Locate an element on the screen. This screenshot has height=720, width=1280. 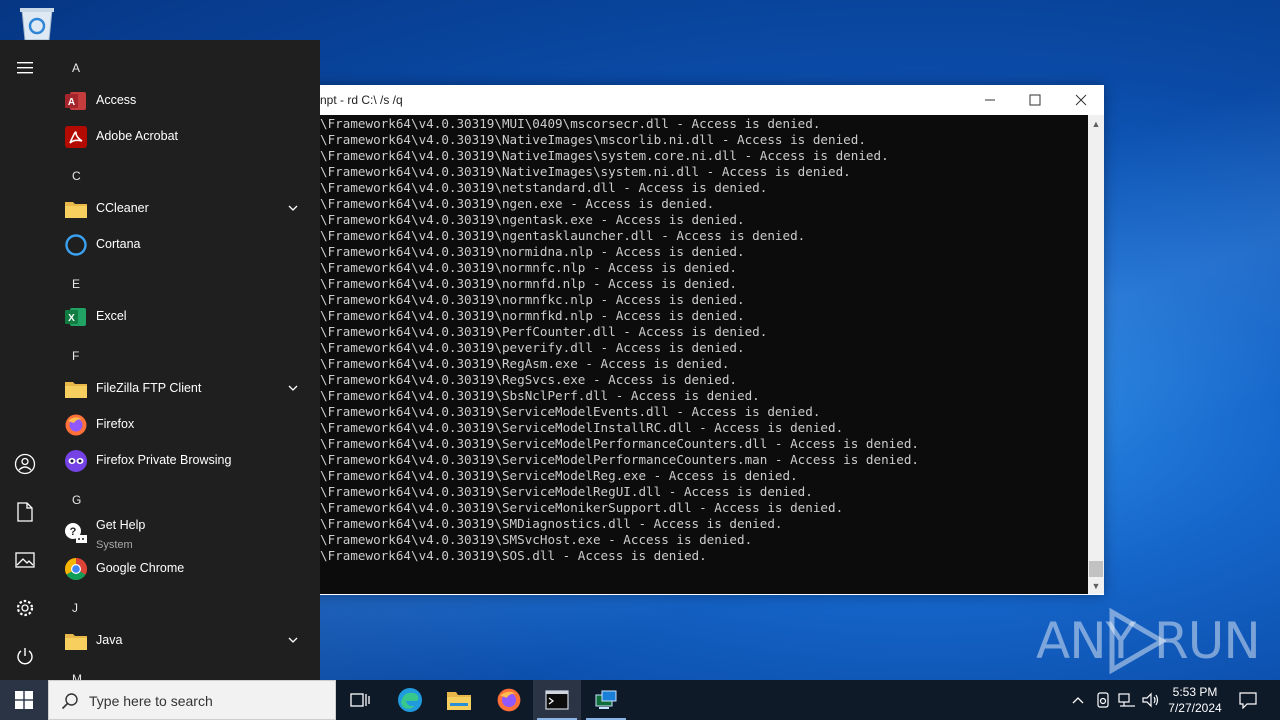
scrollbar-thumb is located at coordinates (1096, 569).